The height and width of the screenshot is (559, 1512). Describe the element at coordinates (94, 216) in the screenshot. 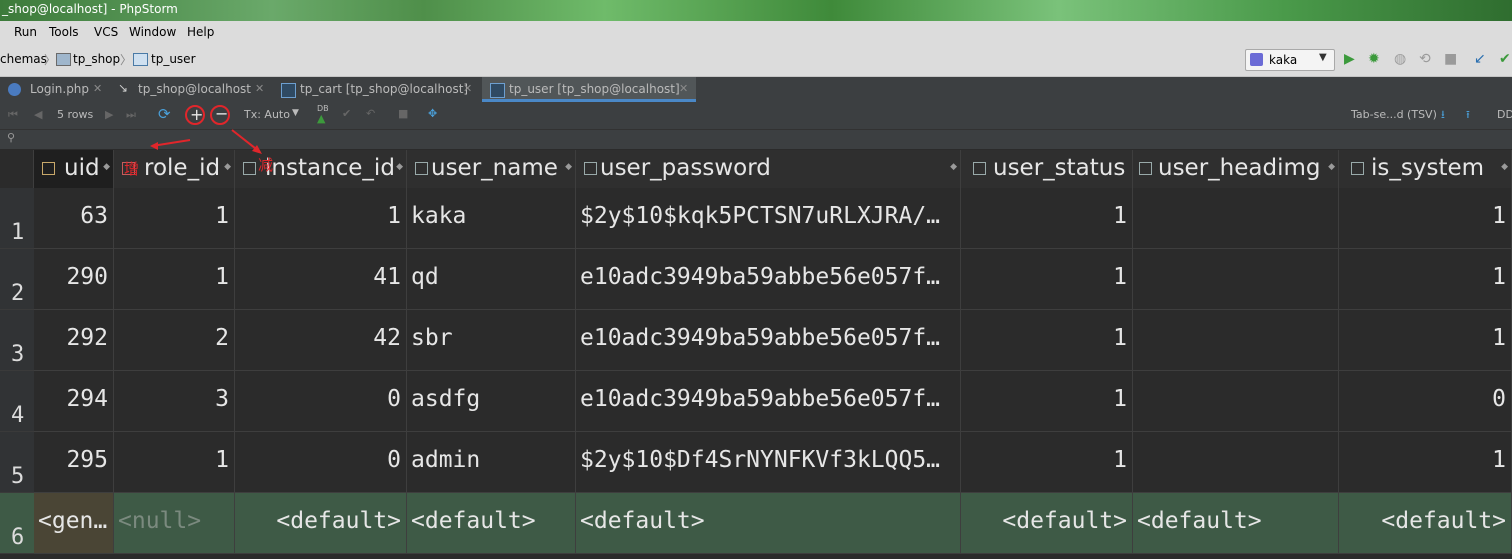

I see `cell-value: 63` at that location.